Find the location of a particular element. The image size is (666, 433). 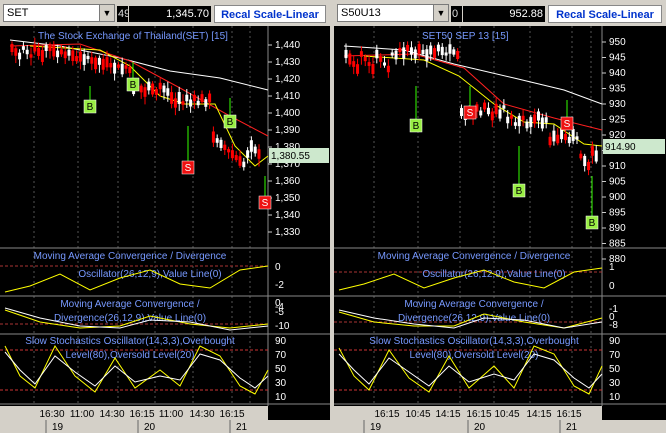

macd-axis-label: -10 is located at coordinates (282, 326).